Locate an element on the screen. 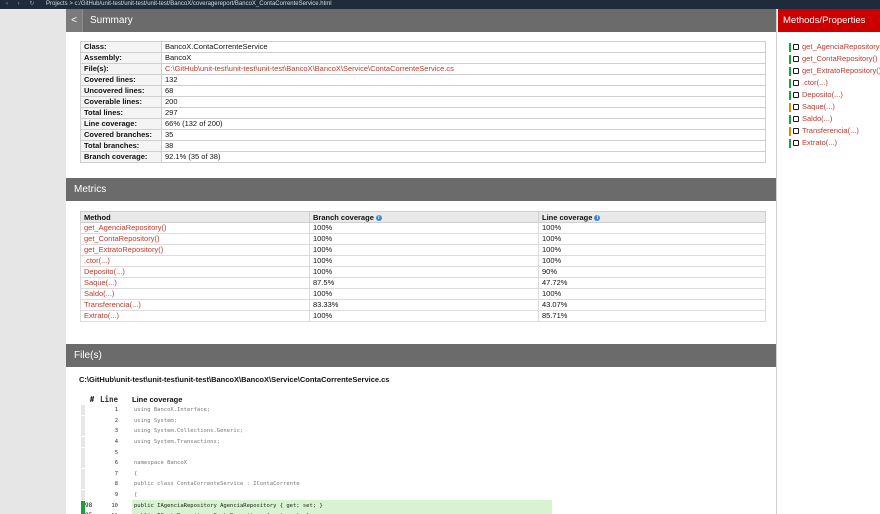  summary-value: 68 is located at coordinates (463, 91).